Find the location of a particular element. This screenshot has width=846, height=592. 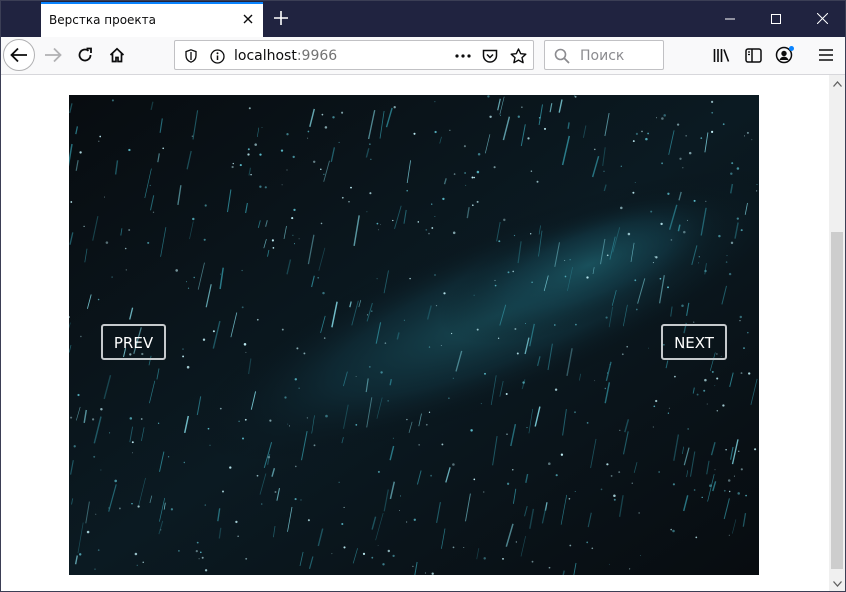

library-icon is located at coordinates (721, 55).